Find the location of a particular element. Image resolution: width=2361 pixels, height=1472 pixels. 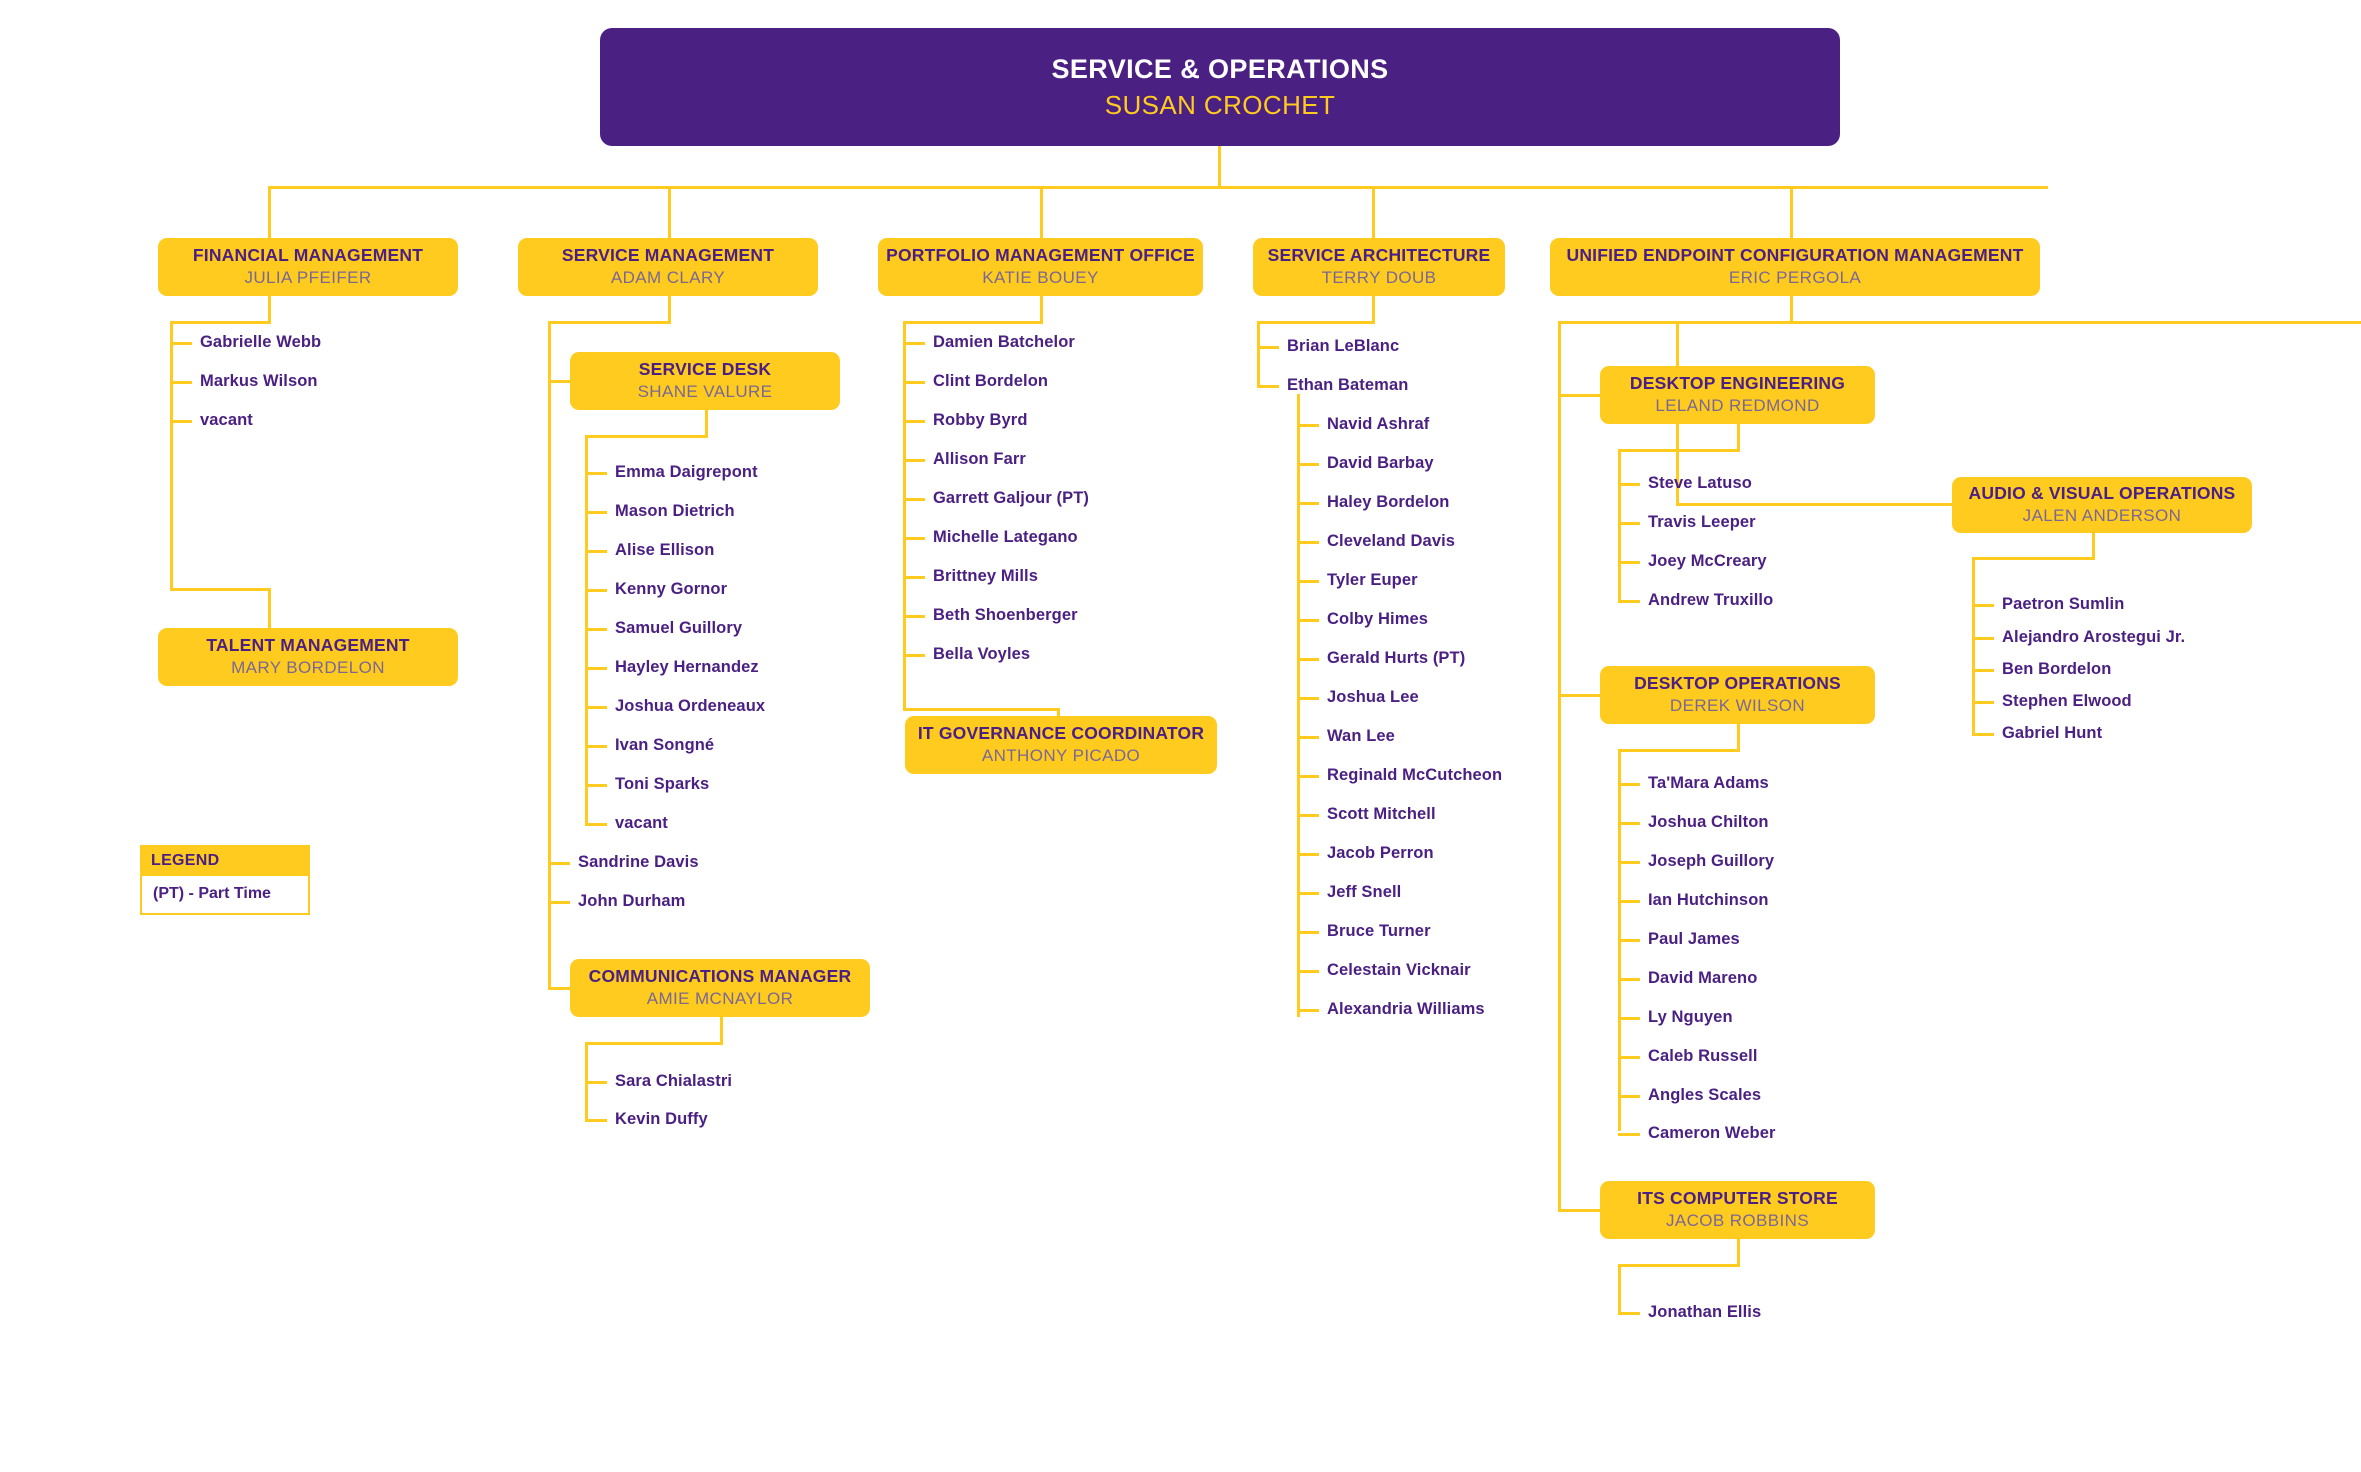

node-person: SHANE VALURE is located at coordinates (705, 392).